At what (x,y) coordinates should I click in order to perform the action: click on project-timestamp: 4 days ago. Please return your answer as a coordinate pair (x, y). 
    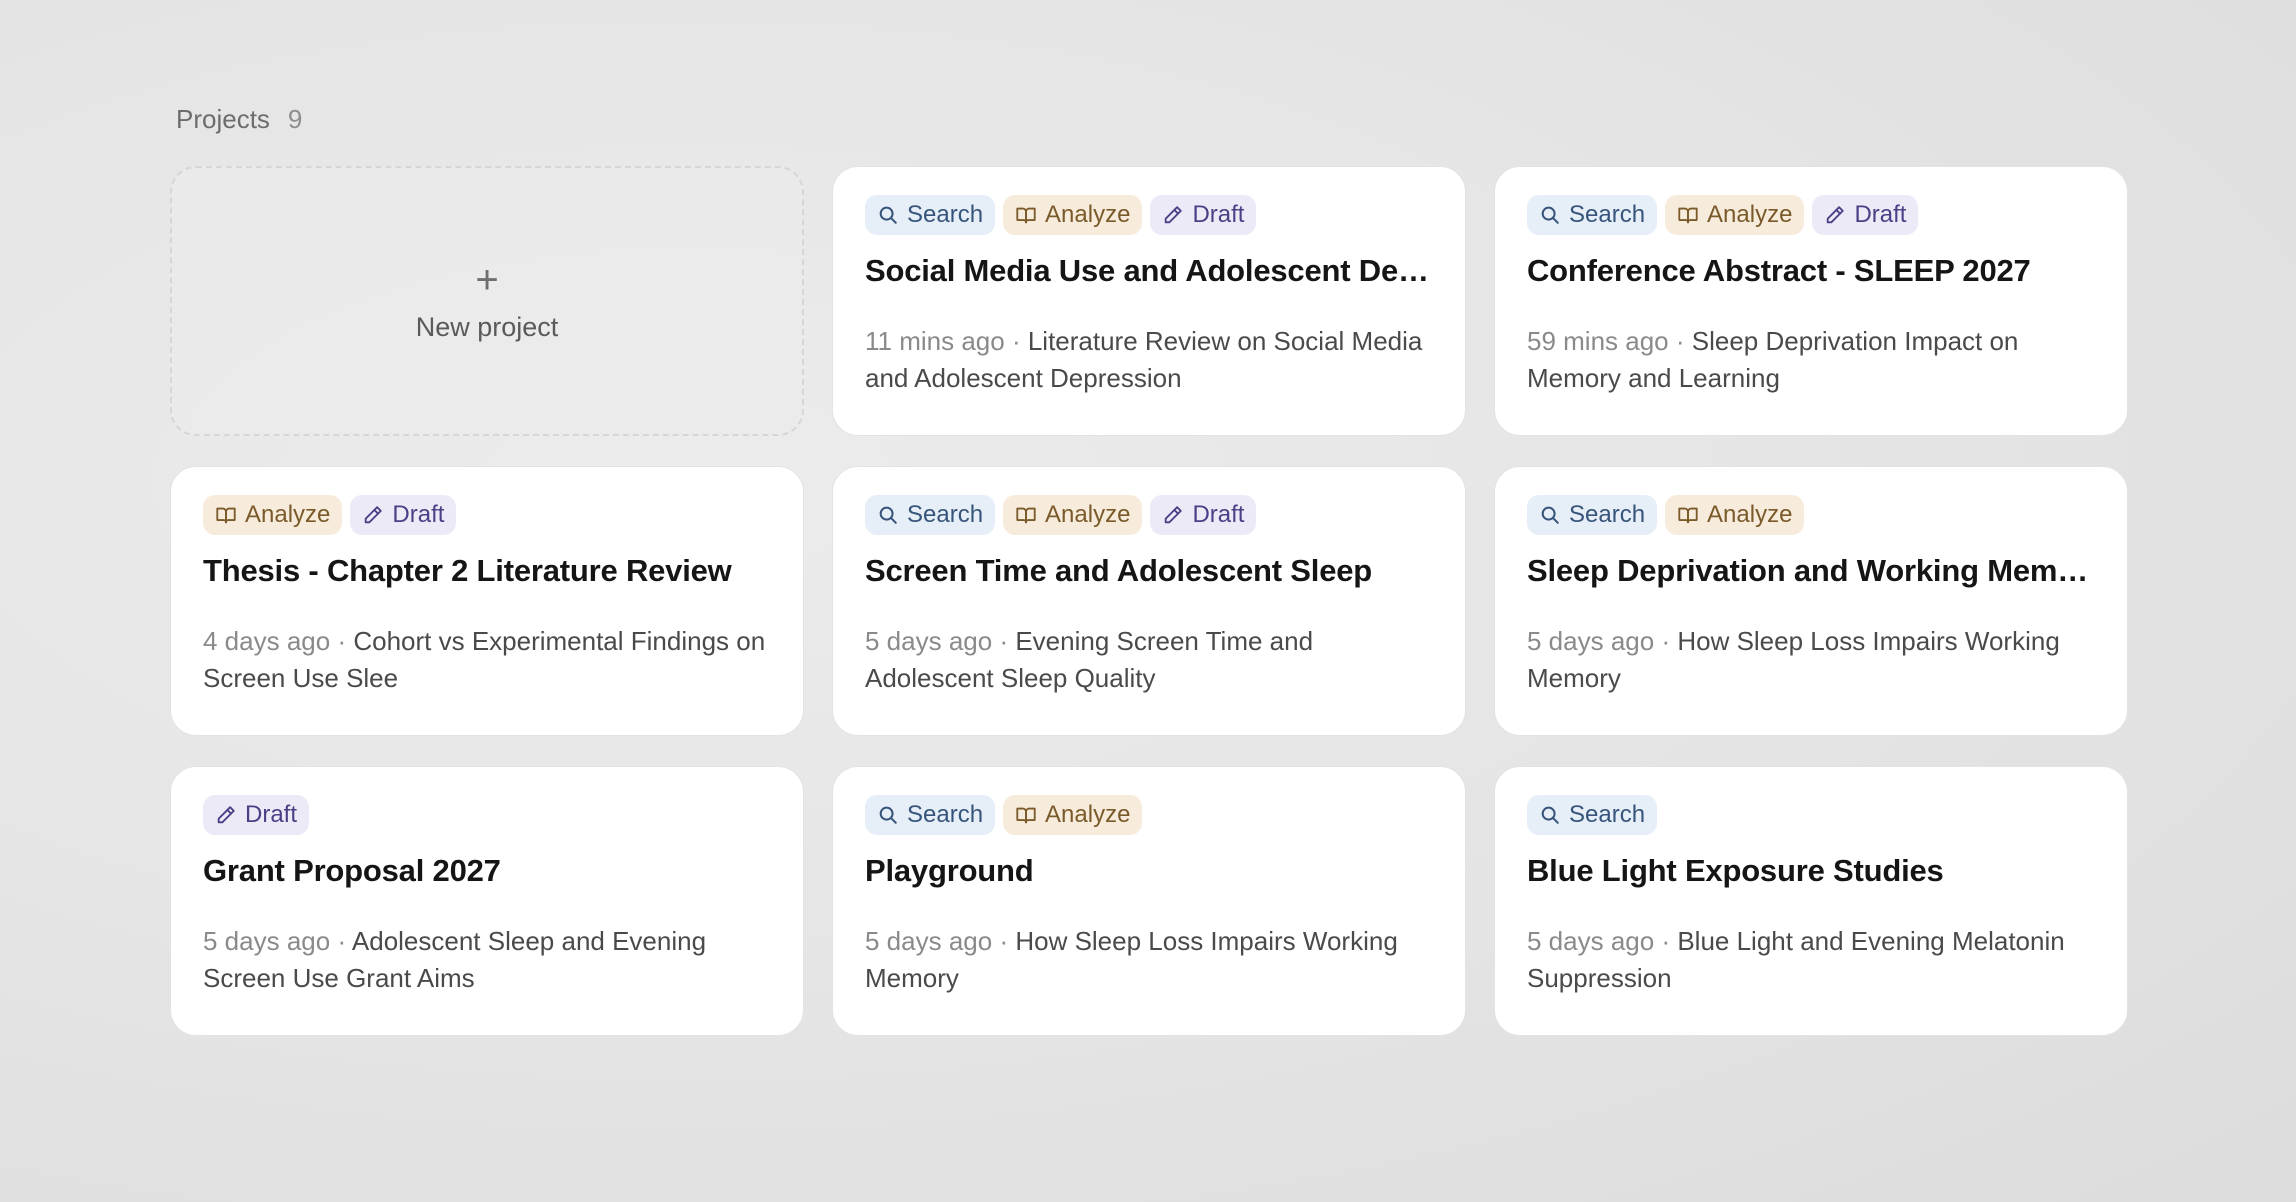
    Looking at the image, I should click on (267, 641).